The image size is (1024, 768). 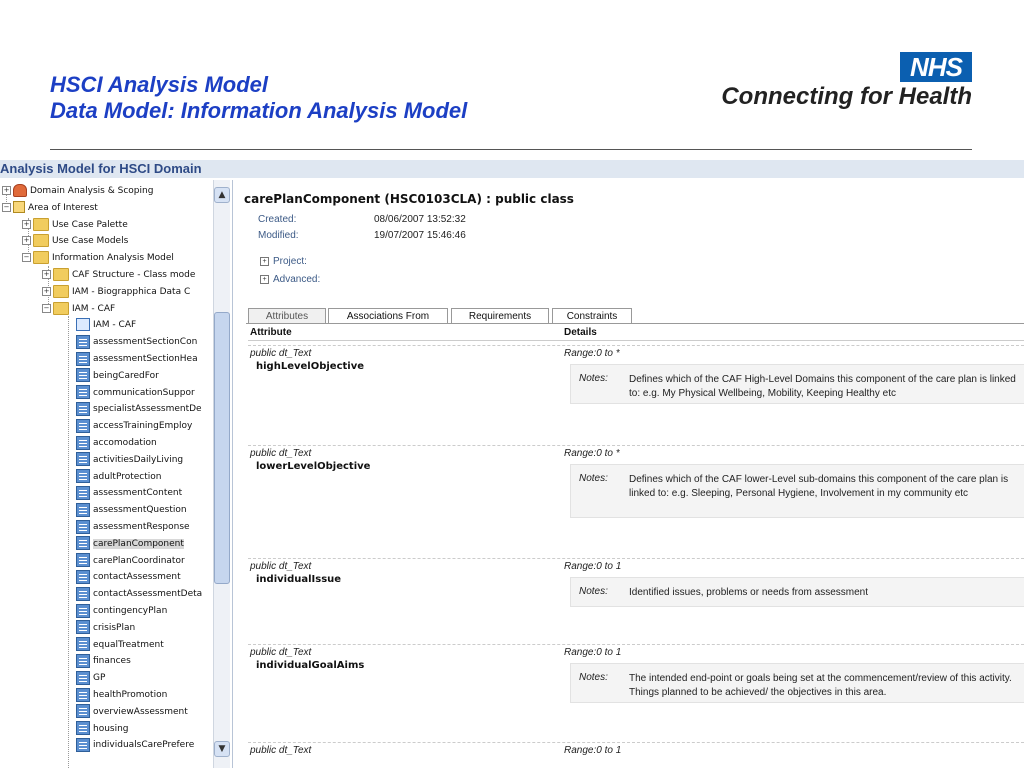 I want to click on tree-item: IAM - CAF, so click(x=138, y=325).